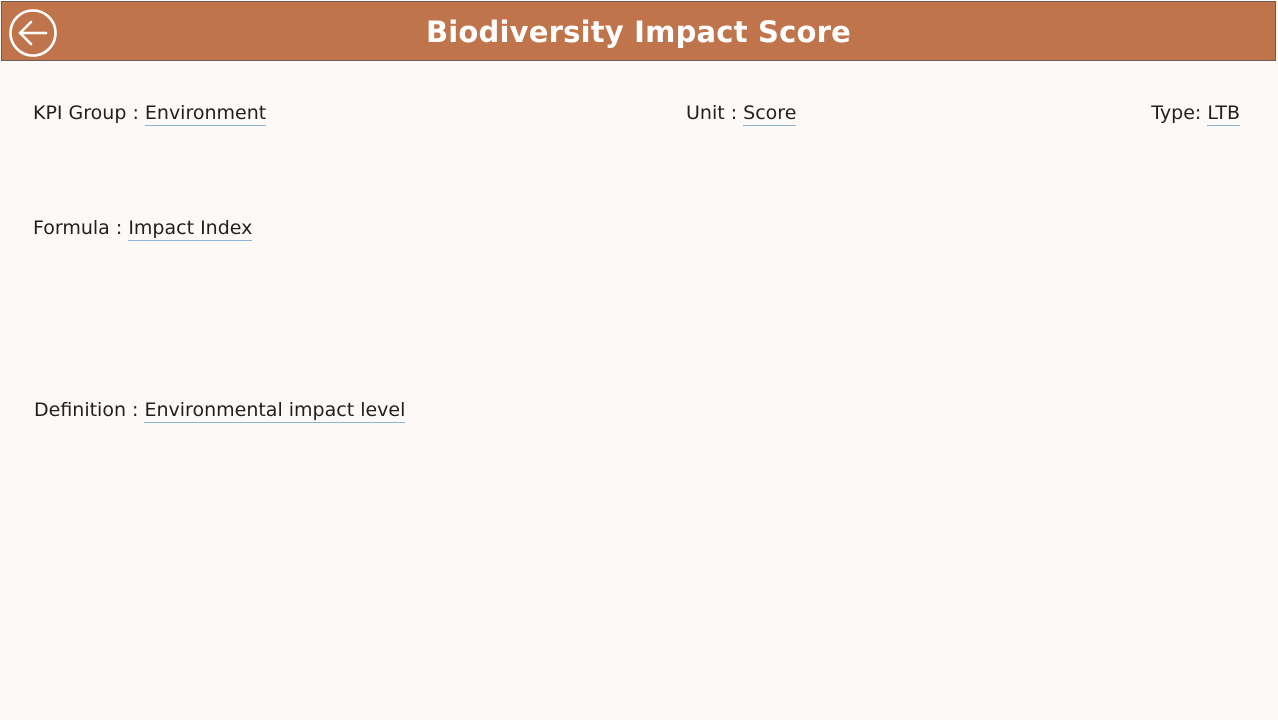 The image size is (1278, 720). I want to click on back-button, so click(33, 33).